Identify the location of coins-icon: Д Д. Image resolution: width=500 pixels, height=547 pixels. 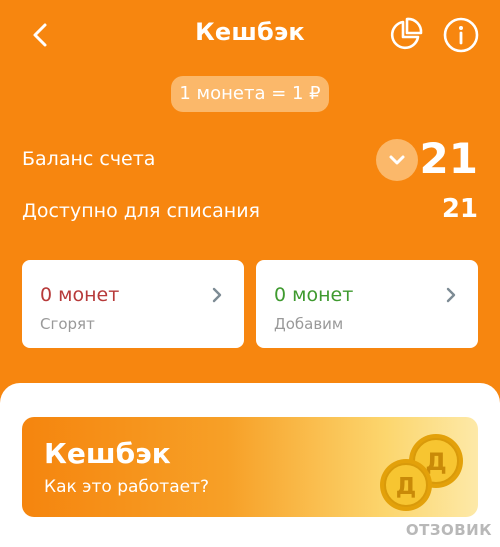
(421, 472).